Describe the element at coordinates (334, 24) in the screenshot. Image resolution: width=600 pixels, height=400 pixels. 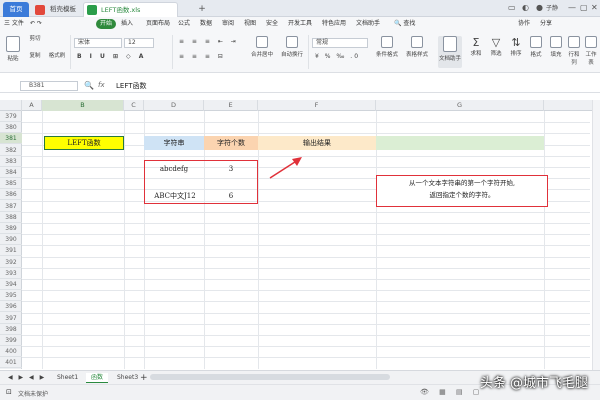
I see `menu-special: 特色应用` at that location.